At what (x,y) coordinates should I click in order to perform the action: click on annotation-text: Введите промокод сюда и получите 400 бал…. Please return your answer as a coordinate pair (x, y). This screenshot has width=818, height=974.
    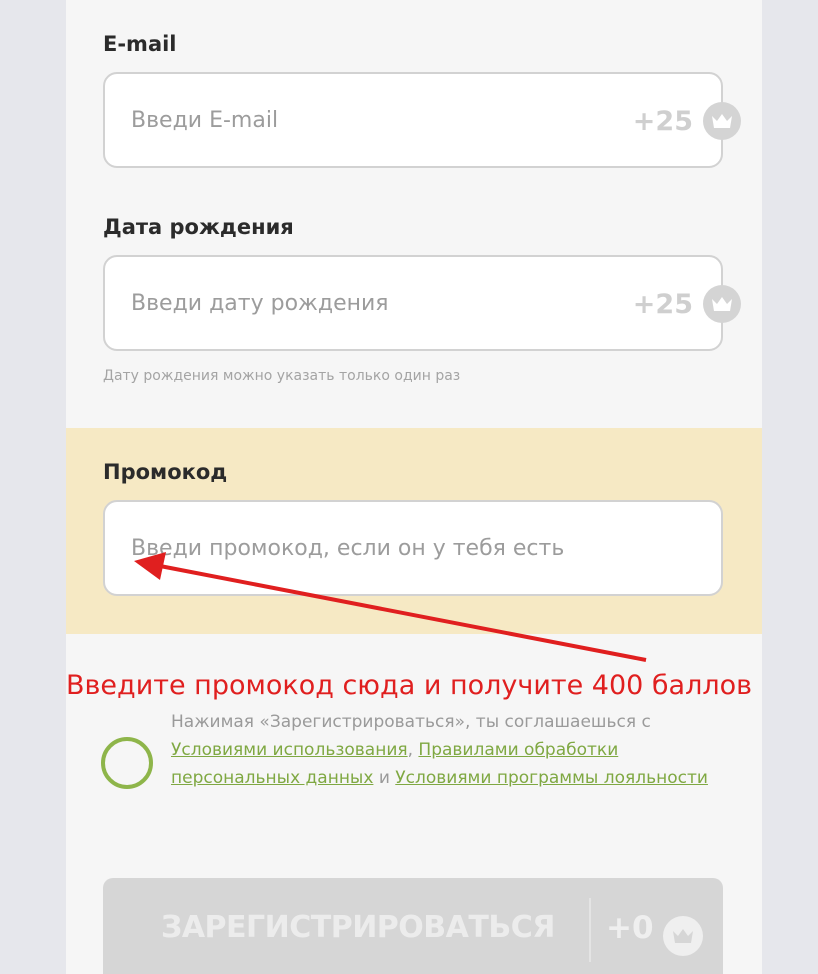
    Looking at the image, I should click on (409, 685).